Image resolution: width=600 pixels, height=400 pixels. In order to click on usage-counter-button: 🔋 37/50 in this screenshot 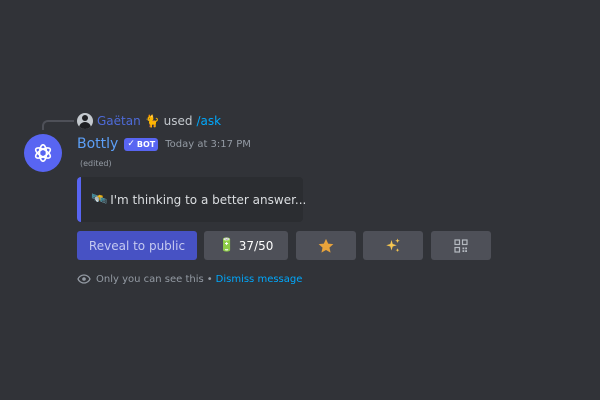, I will do `click(246, 245)`.